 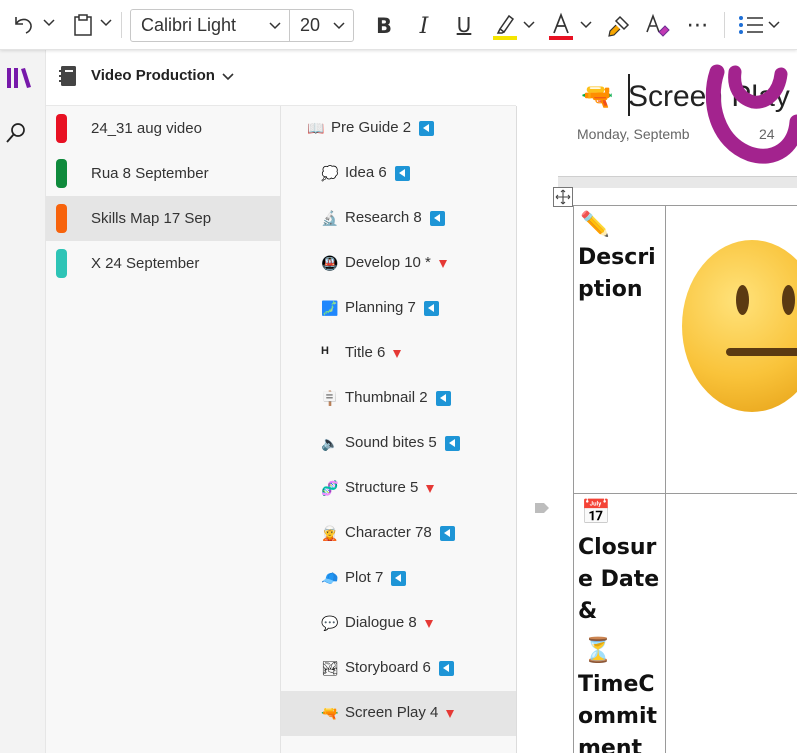 I want to click on section-item: X 24 September, so click(x=163, y=263).